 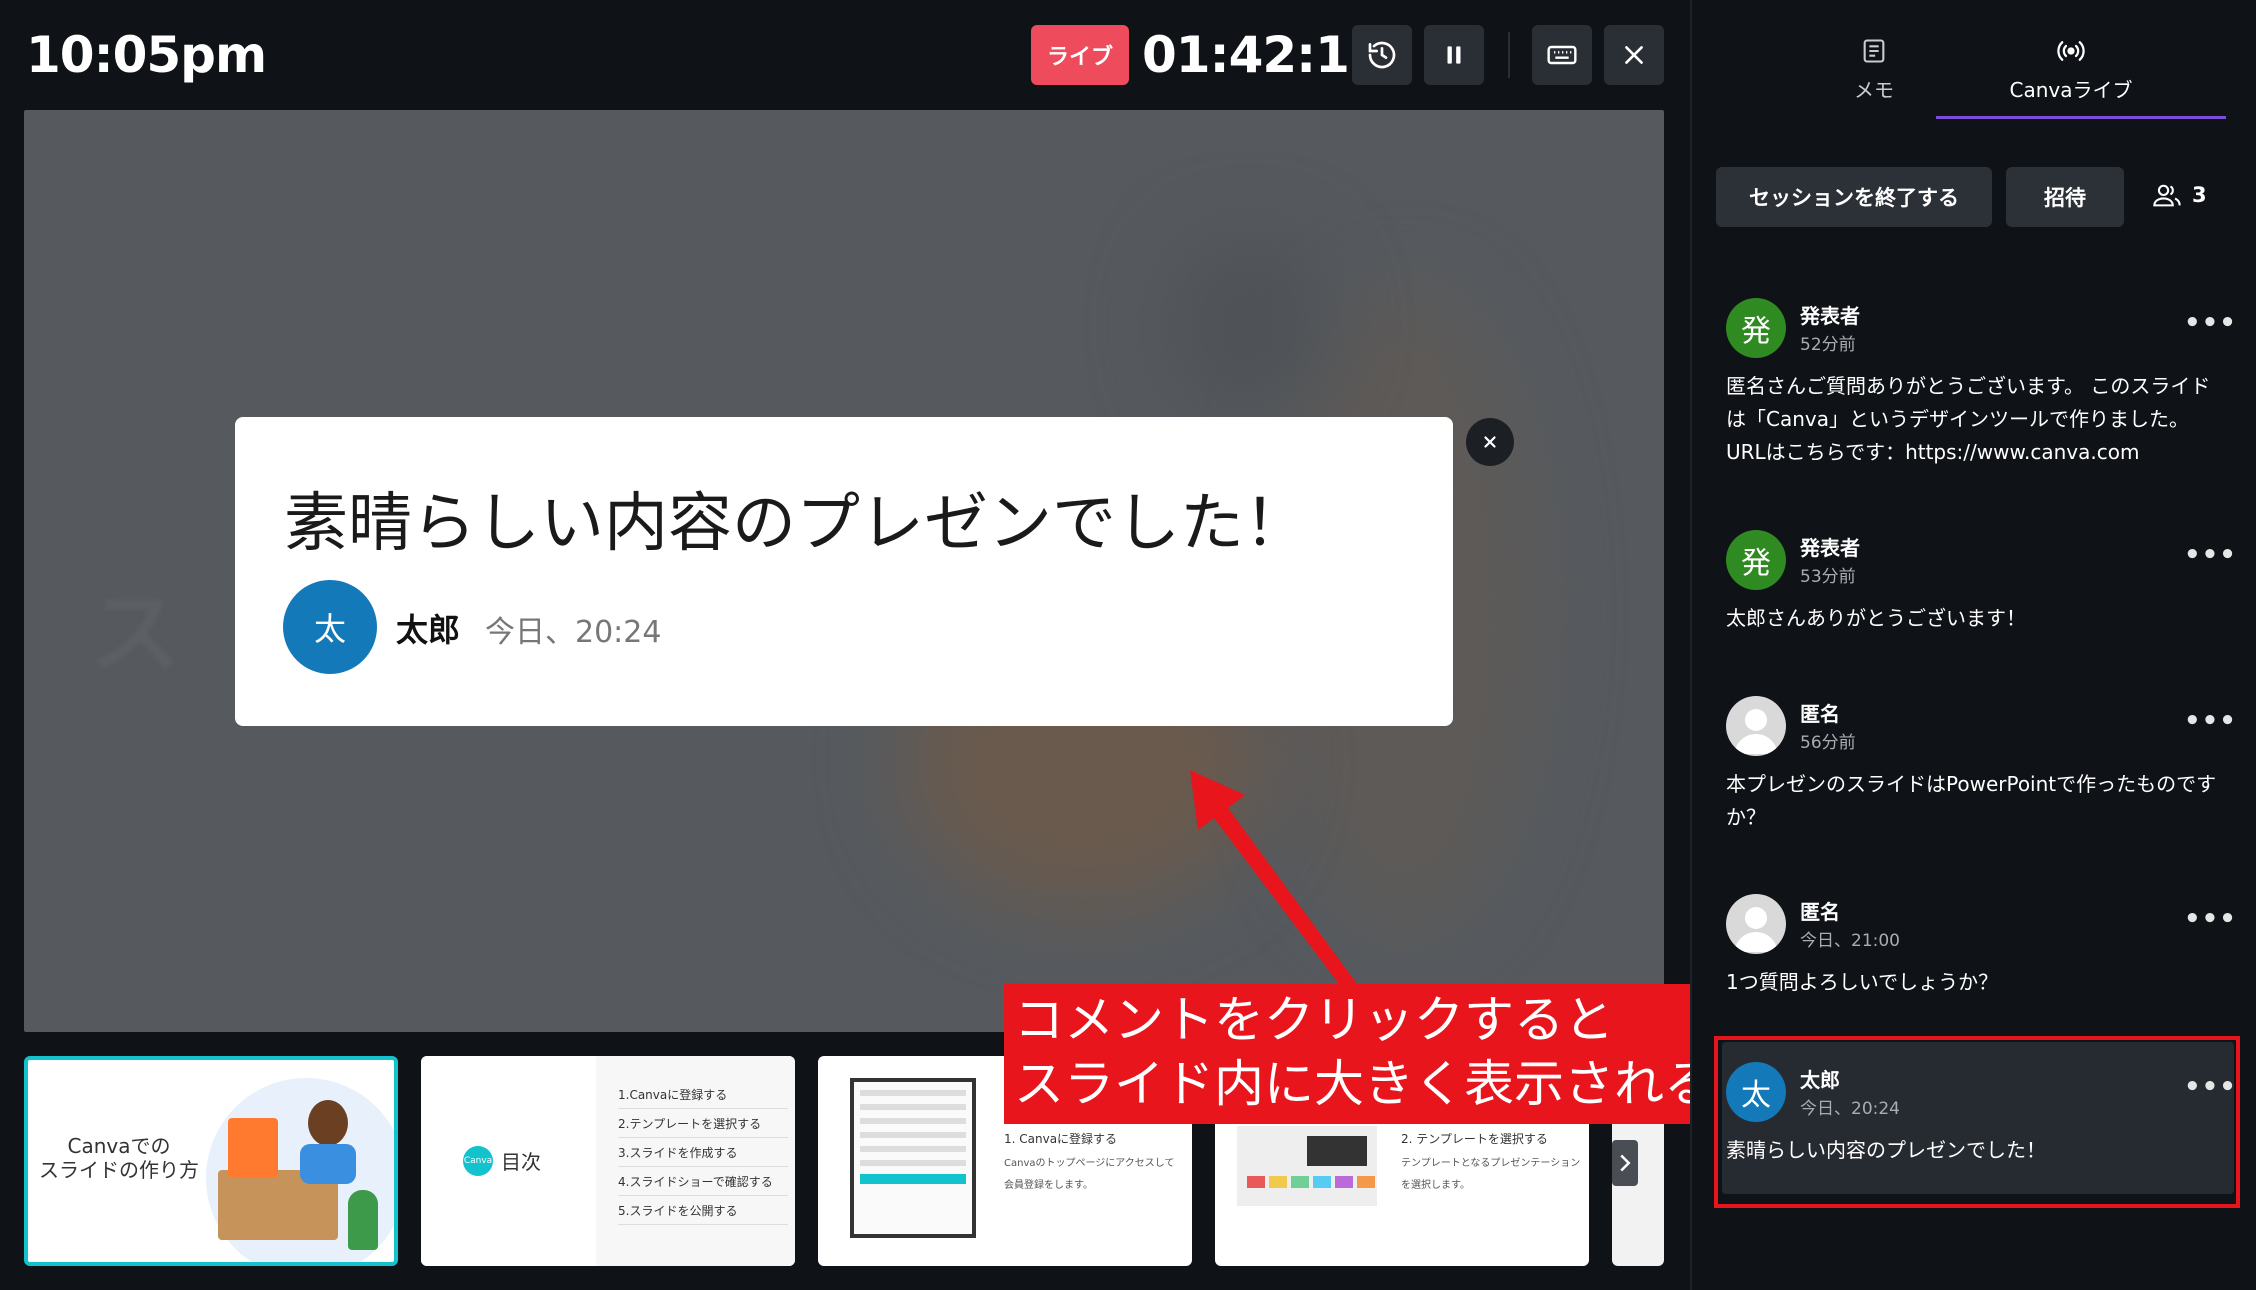 I want to click on list-item: 3.スライドを作成する, so click(x=703, y=1152).